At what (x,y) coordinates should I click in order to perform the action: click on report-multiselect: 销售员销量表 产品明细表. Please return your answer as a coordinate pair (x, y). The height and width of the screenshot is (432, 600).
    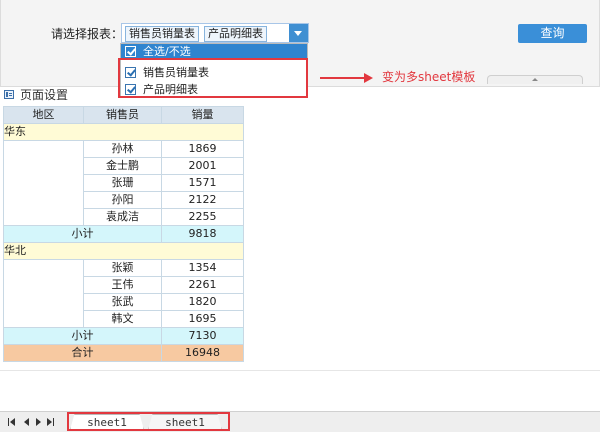
    Looking at the image, I should click on (215, 33).